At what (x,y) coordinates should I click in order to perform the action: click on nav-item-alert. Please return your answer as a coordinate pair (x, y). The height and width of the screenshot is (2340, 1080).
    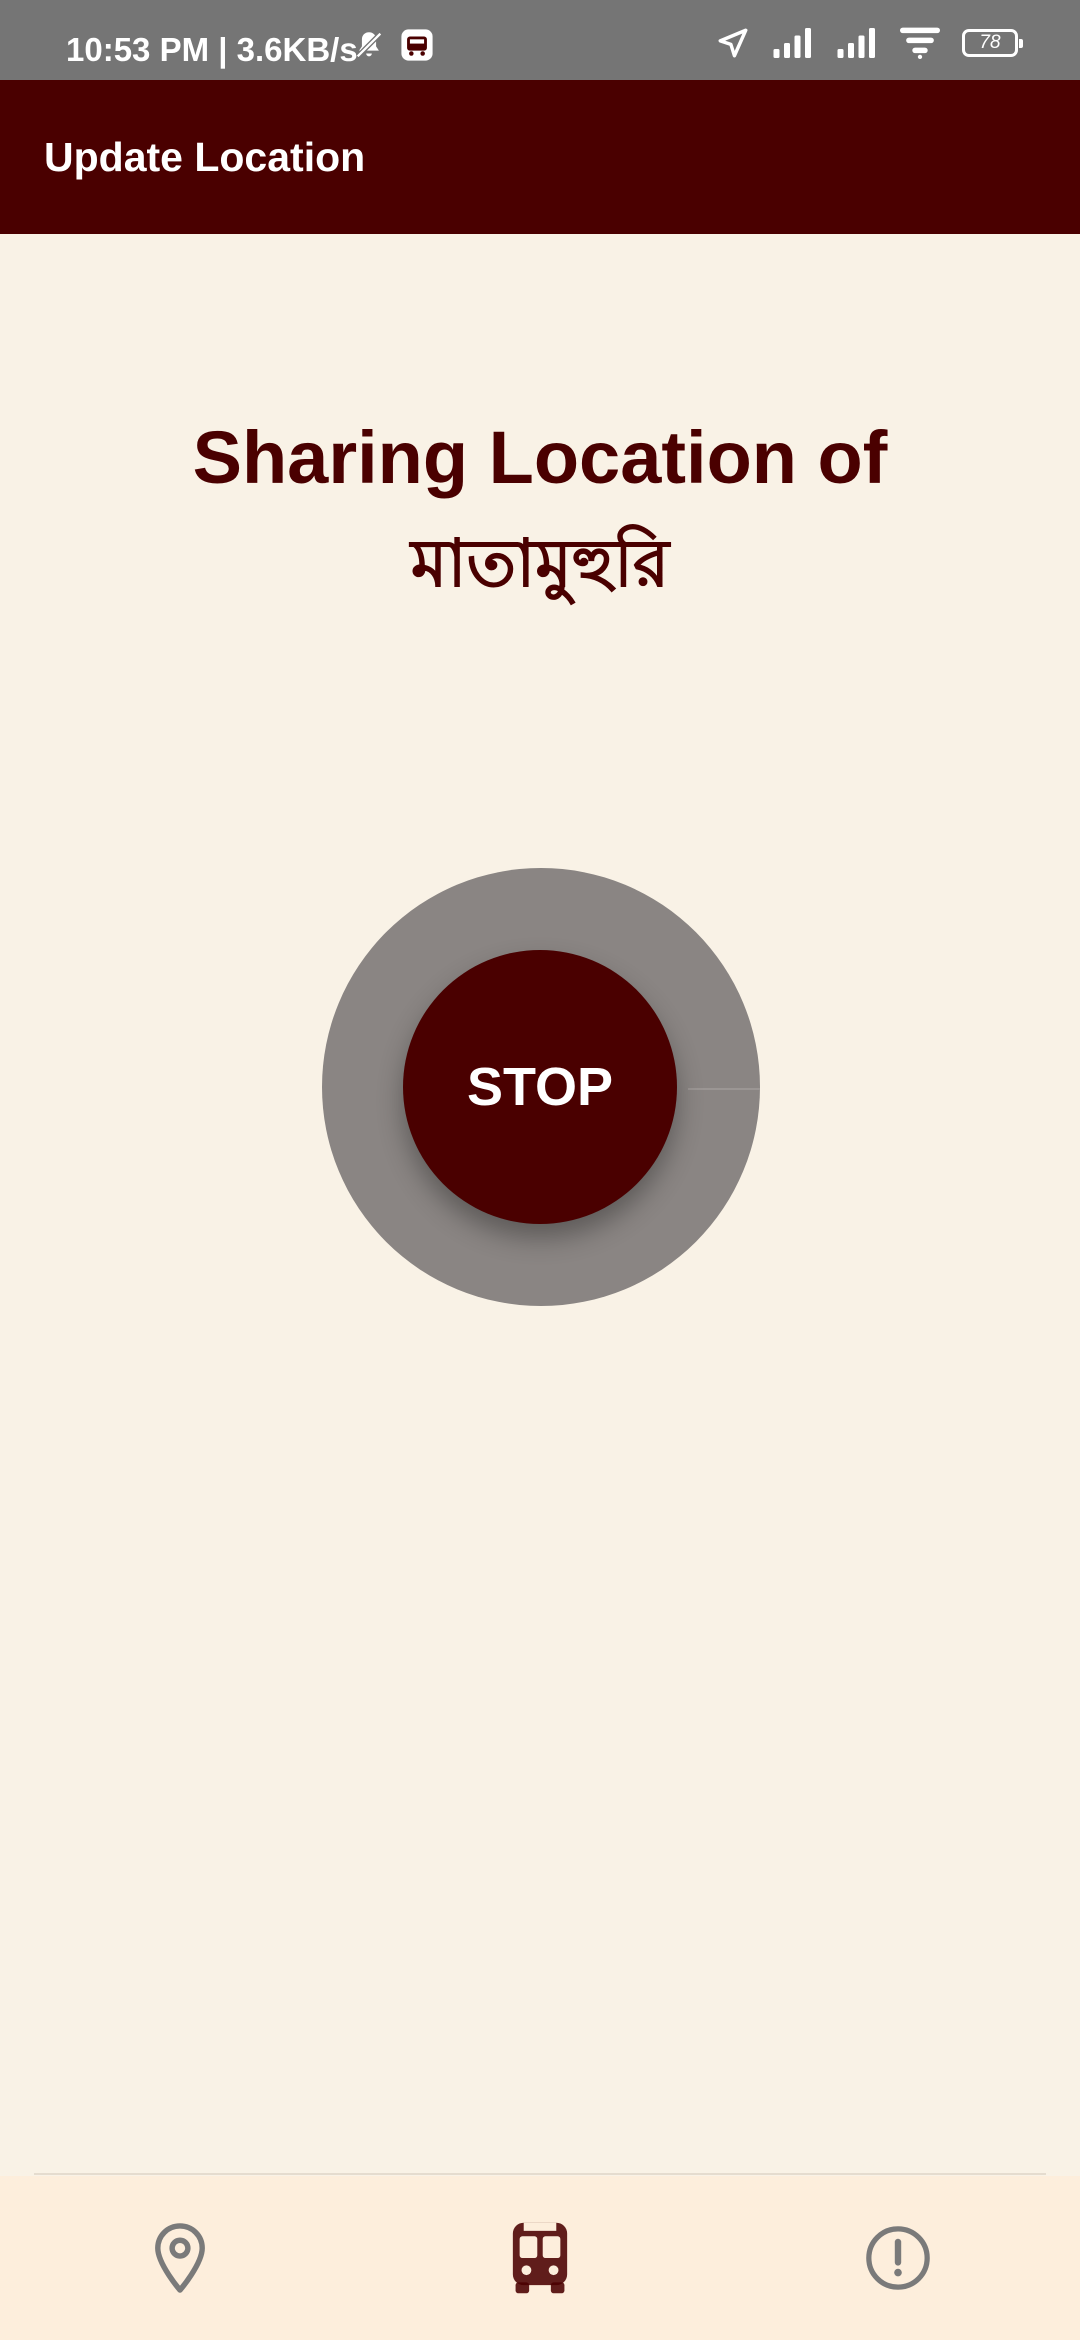
    Looking at the image, I should click on (898, 2258).